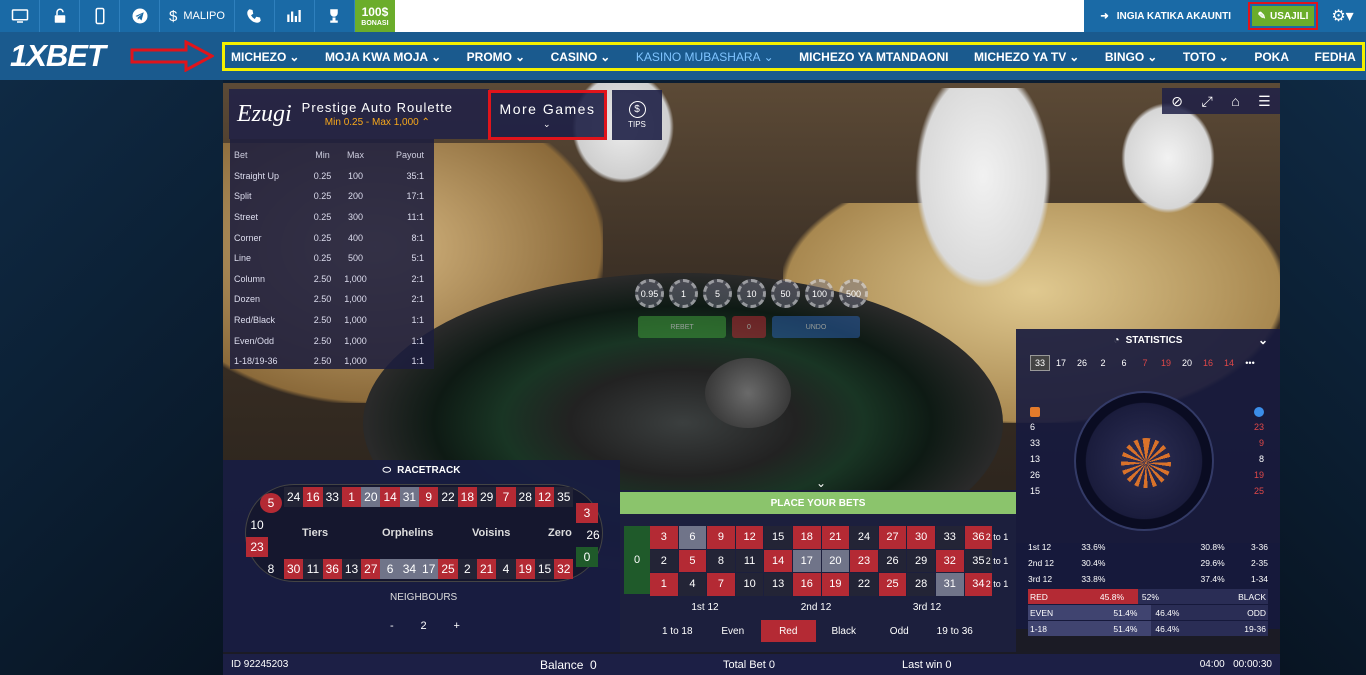  I want to click on nav-item-michezo: MICHEZO ⌄, so click(265, 57).